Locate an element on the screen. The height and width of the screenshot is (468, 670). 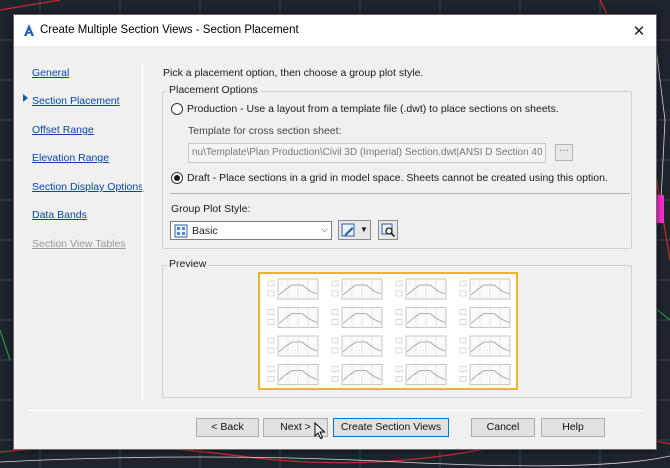
nav-item-elevation-range: Elevation Range is located at coordinates (70, 158).